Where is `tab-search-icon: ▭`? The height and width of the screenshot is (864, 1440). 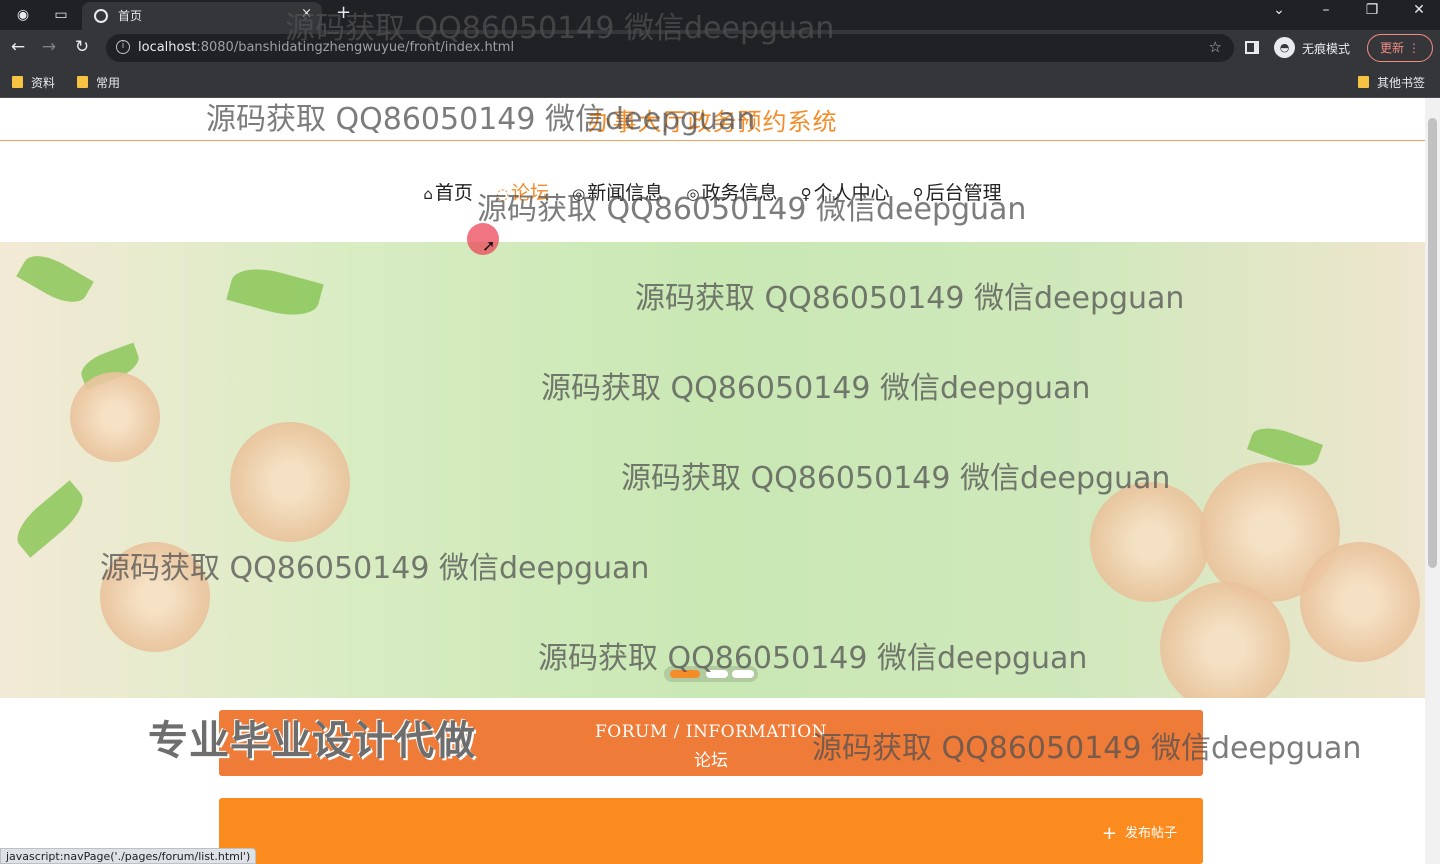 tab-search-icon: ▭ is located at coordinates (61, 15).